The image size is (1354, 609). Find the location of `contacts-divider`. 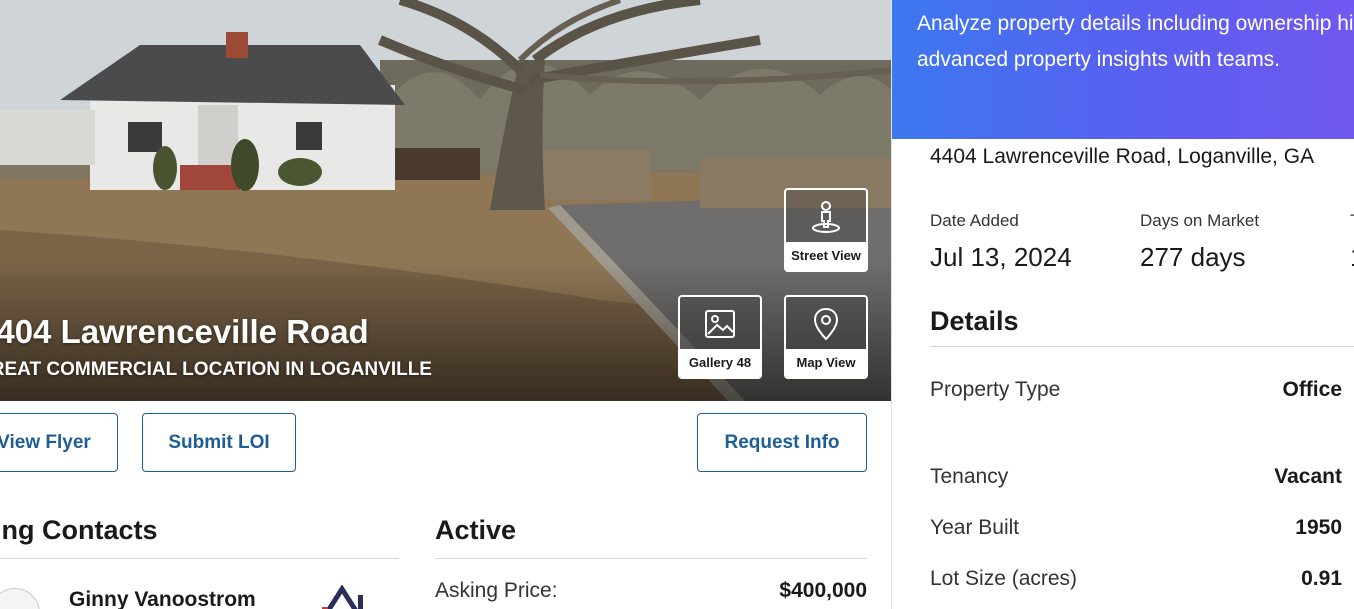

contacts-divider is located at coordinates (199, 558).